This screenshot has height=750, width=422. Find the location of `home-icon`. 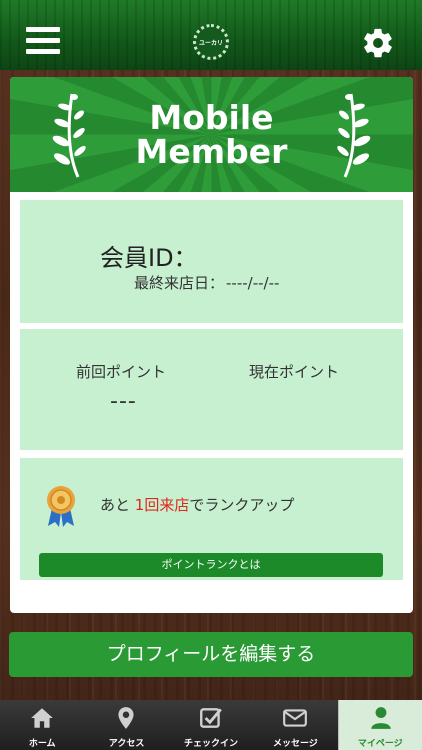

home-icon is located at coordinates (42, 718).